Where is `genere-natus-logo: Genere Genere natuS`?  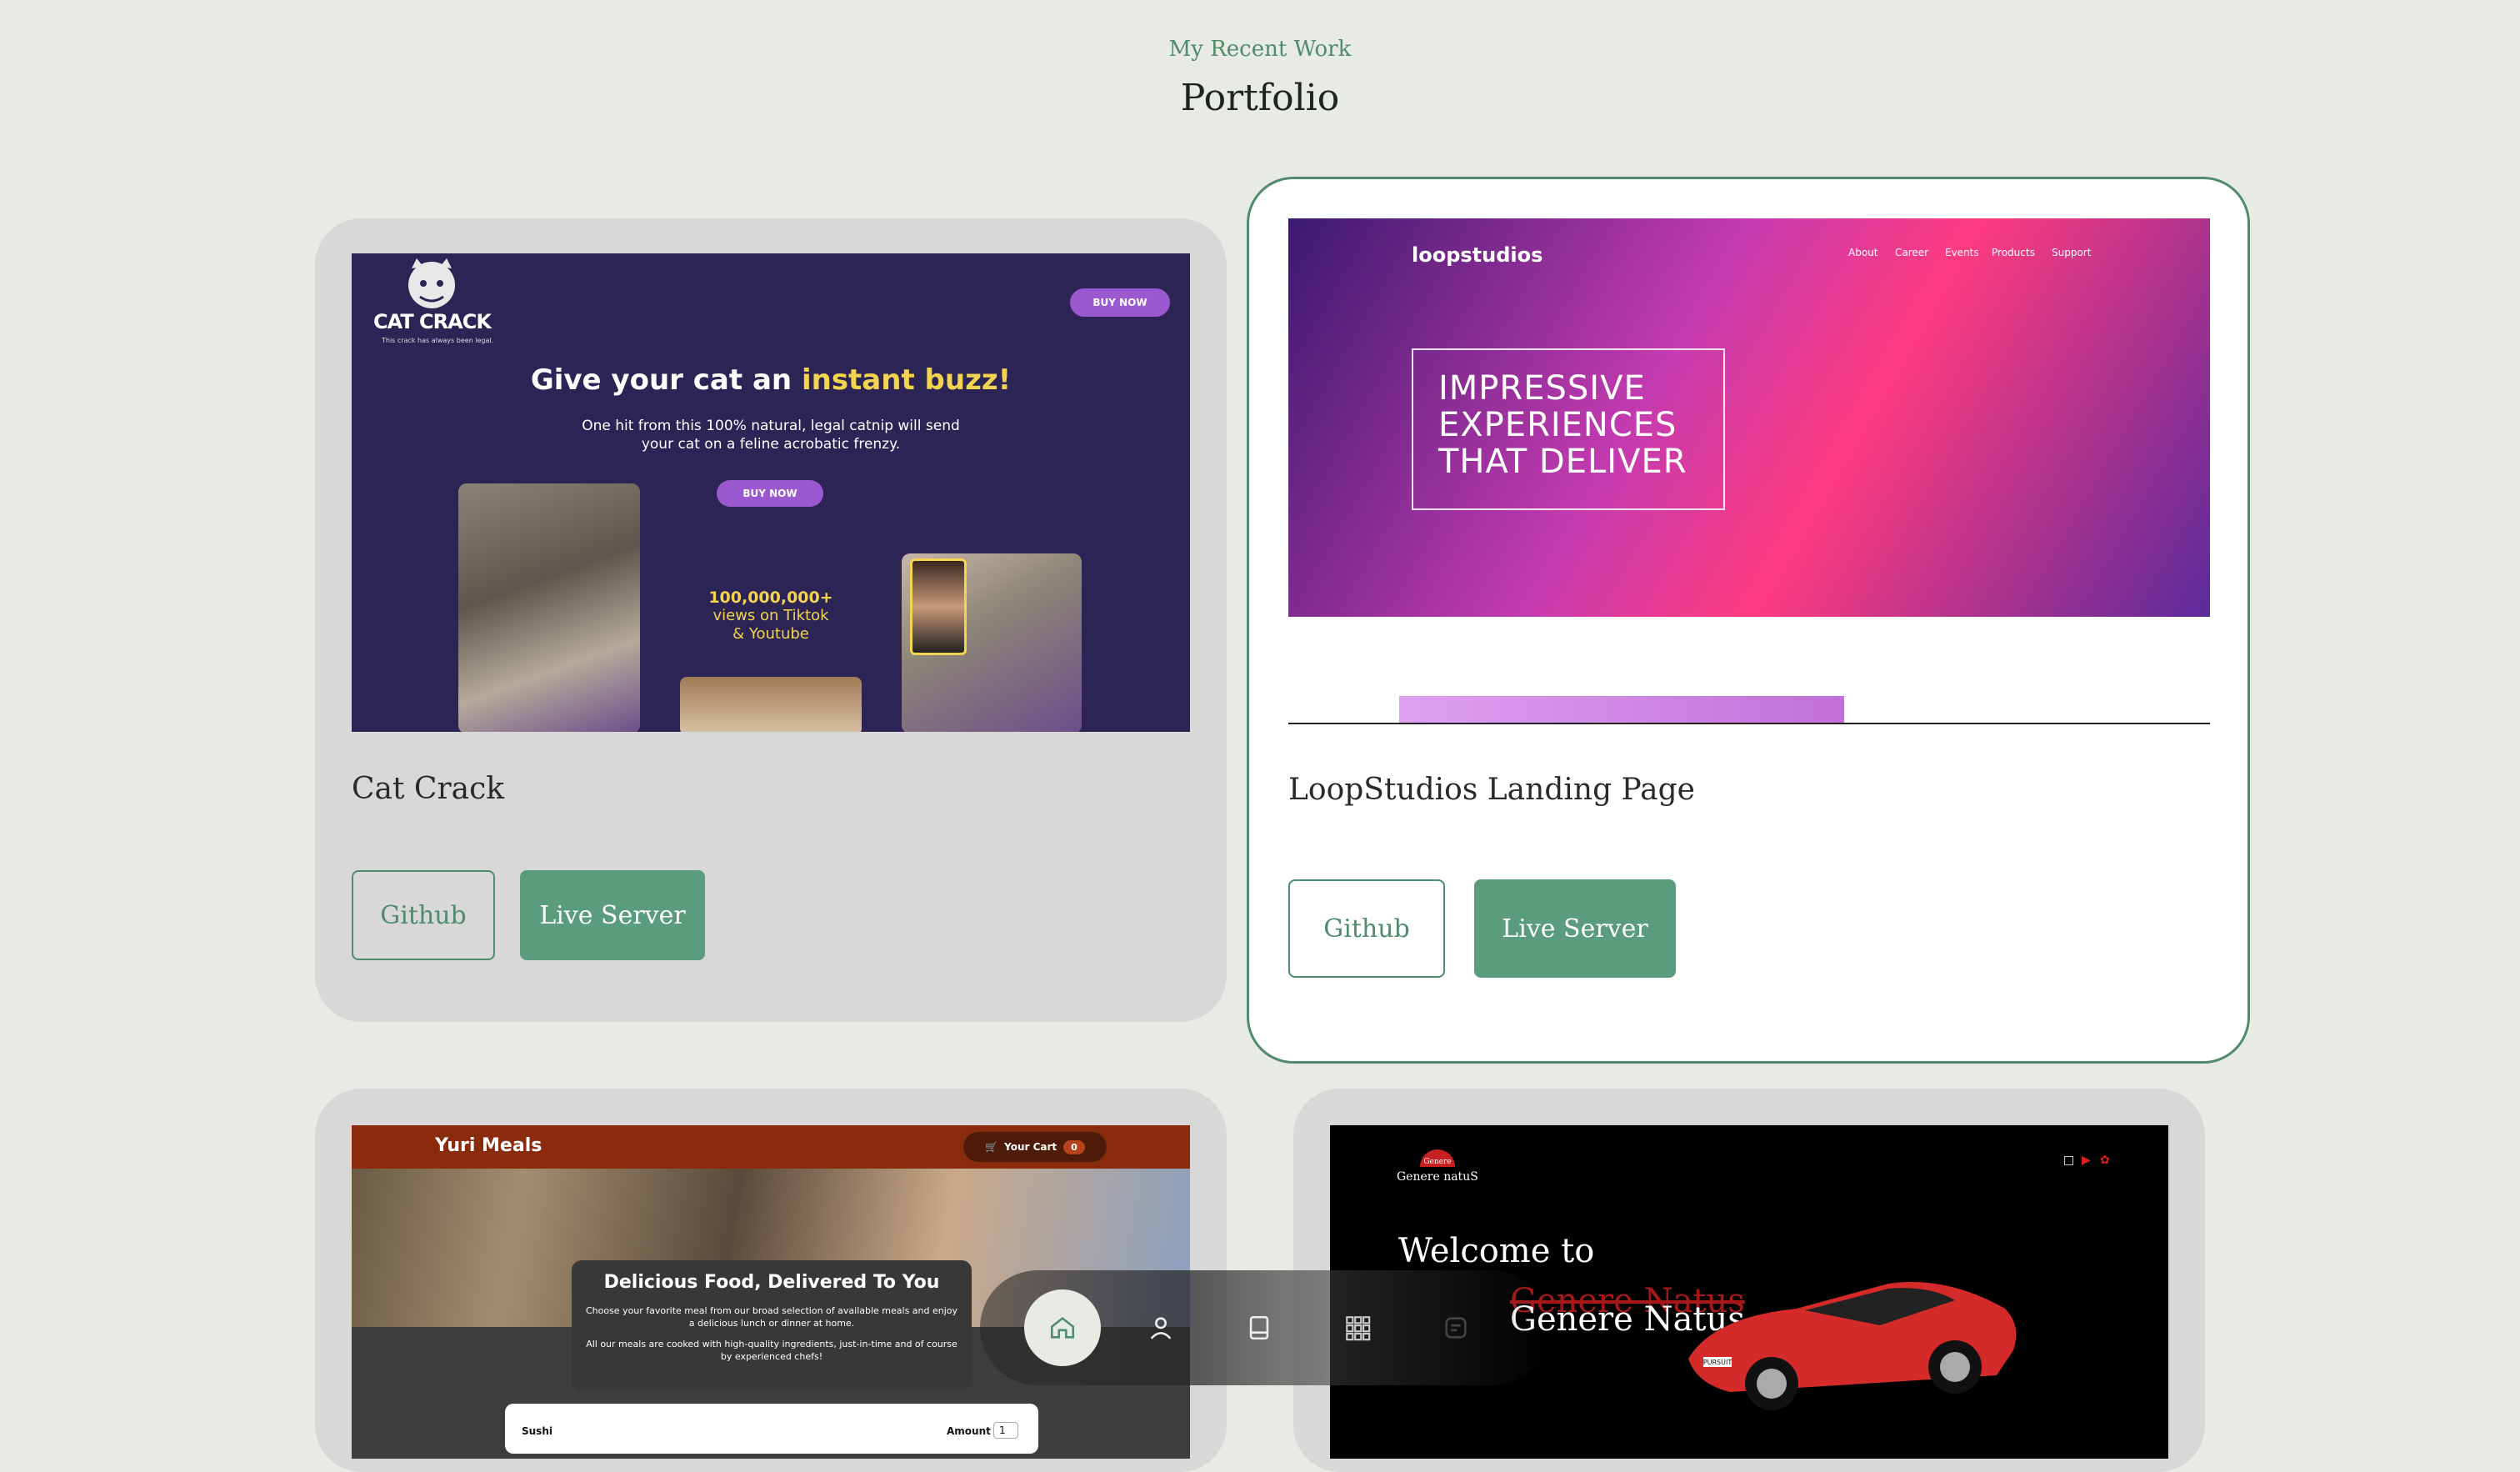 genere-natus-logo: Genere Genere natuS is located at coordinates (1437, 1164).